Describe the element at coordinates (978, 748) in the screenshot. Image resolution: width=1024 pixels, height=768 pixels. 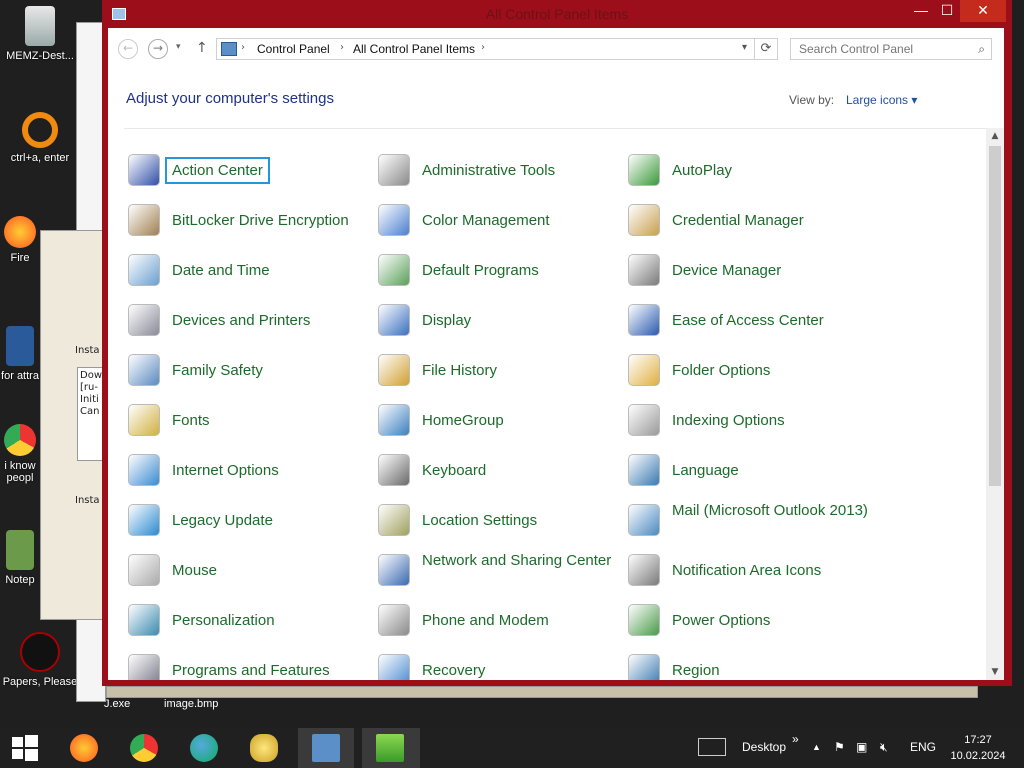
I see `clock: 17:27 10.02.2024` at that location.